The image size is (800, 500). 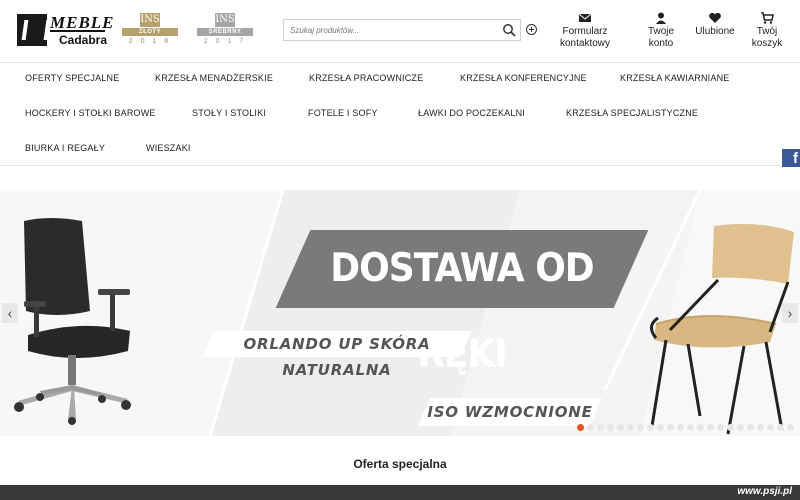 I want to click on heart-icon, so click(x=715, y=17).